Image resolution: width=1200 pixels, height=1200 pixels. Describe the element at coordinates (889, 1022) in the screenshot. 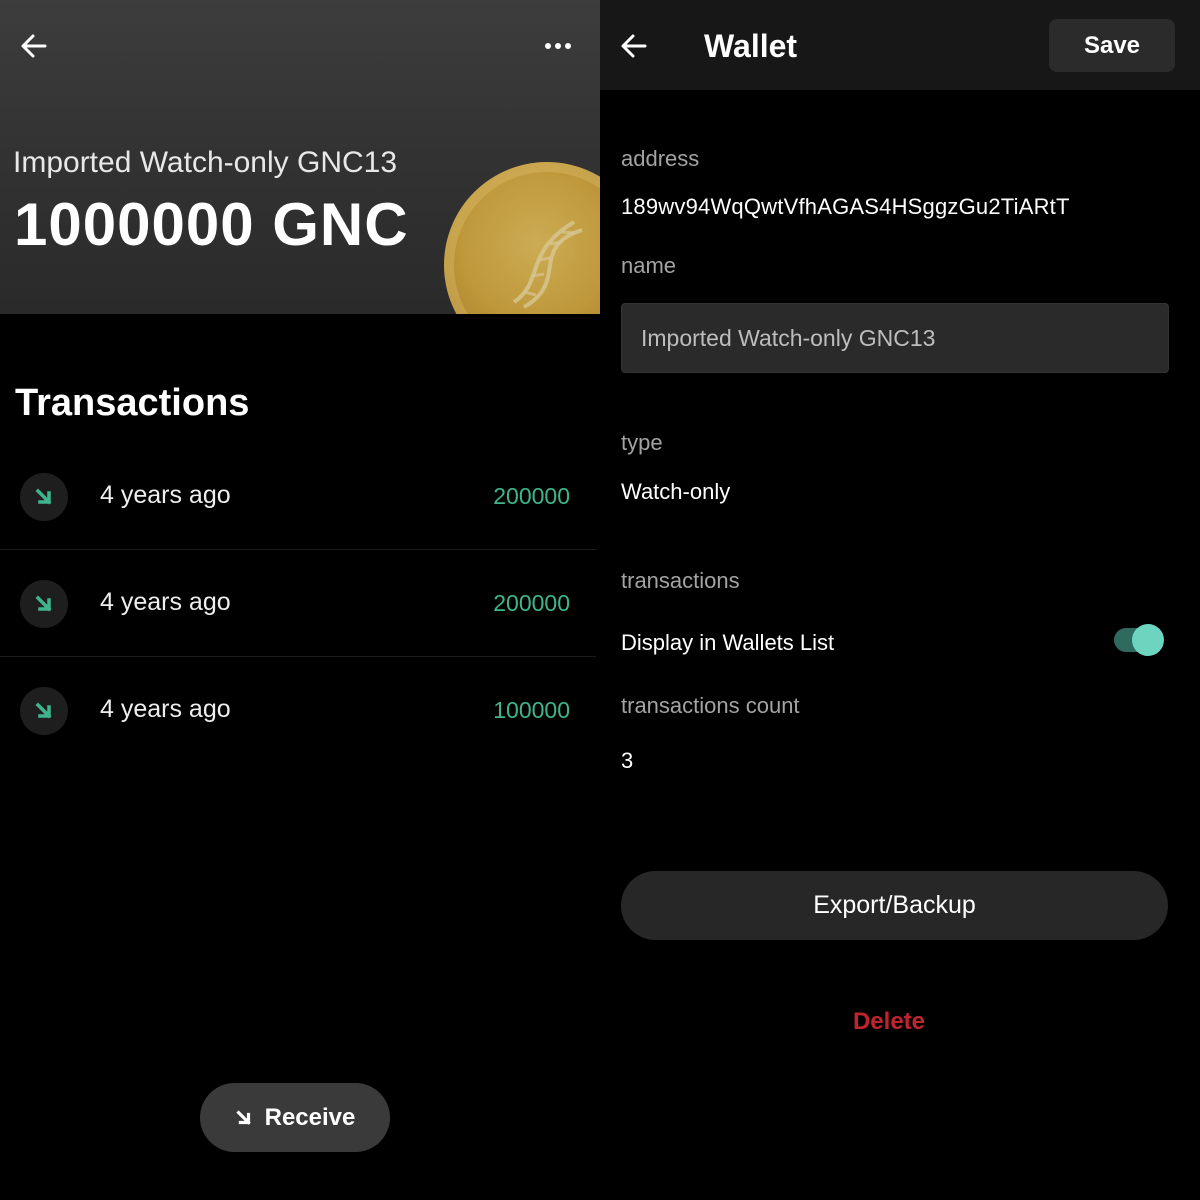

I see `delete-button: Delete` at that location.